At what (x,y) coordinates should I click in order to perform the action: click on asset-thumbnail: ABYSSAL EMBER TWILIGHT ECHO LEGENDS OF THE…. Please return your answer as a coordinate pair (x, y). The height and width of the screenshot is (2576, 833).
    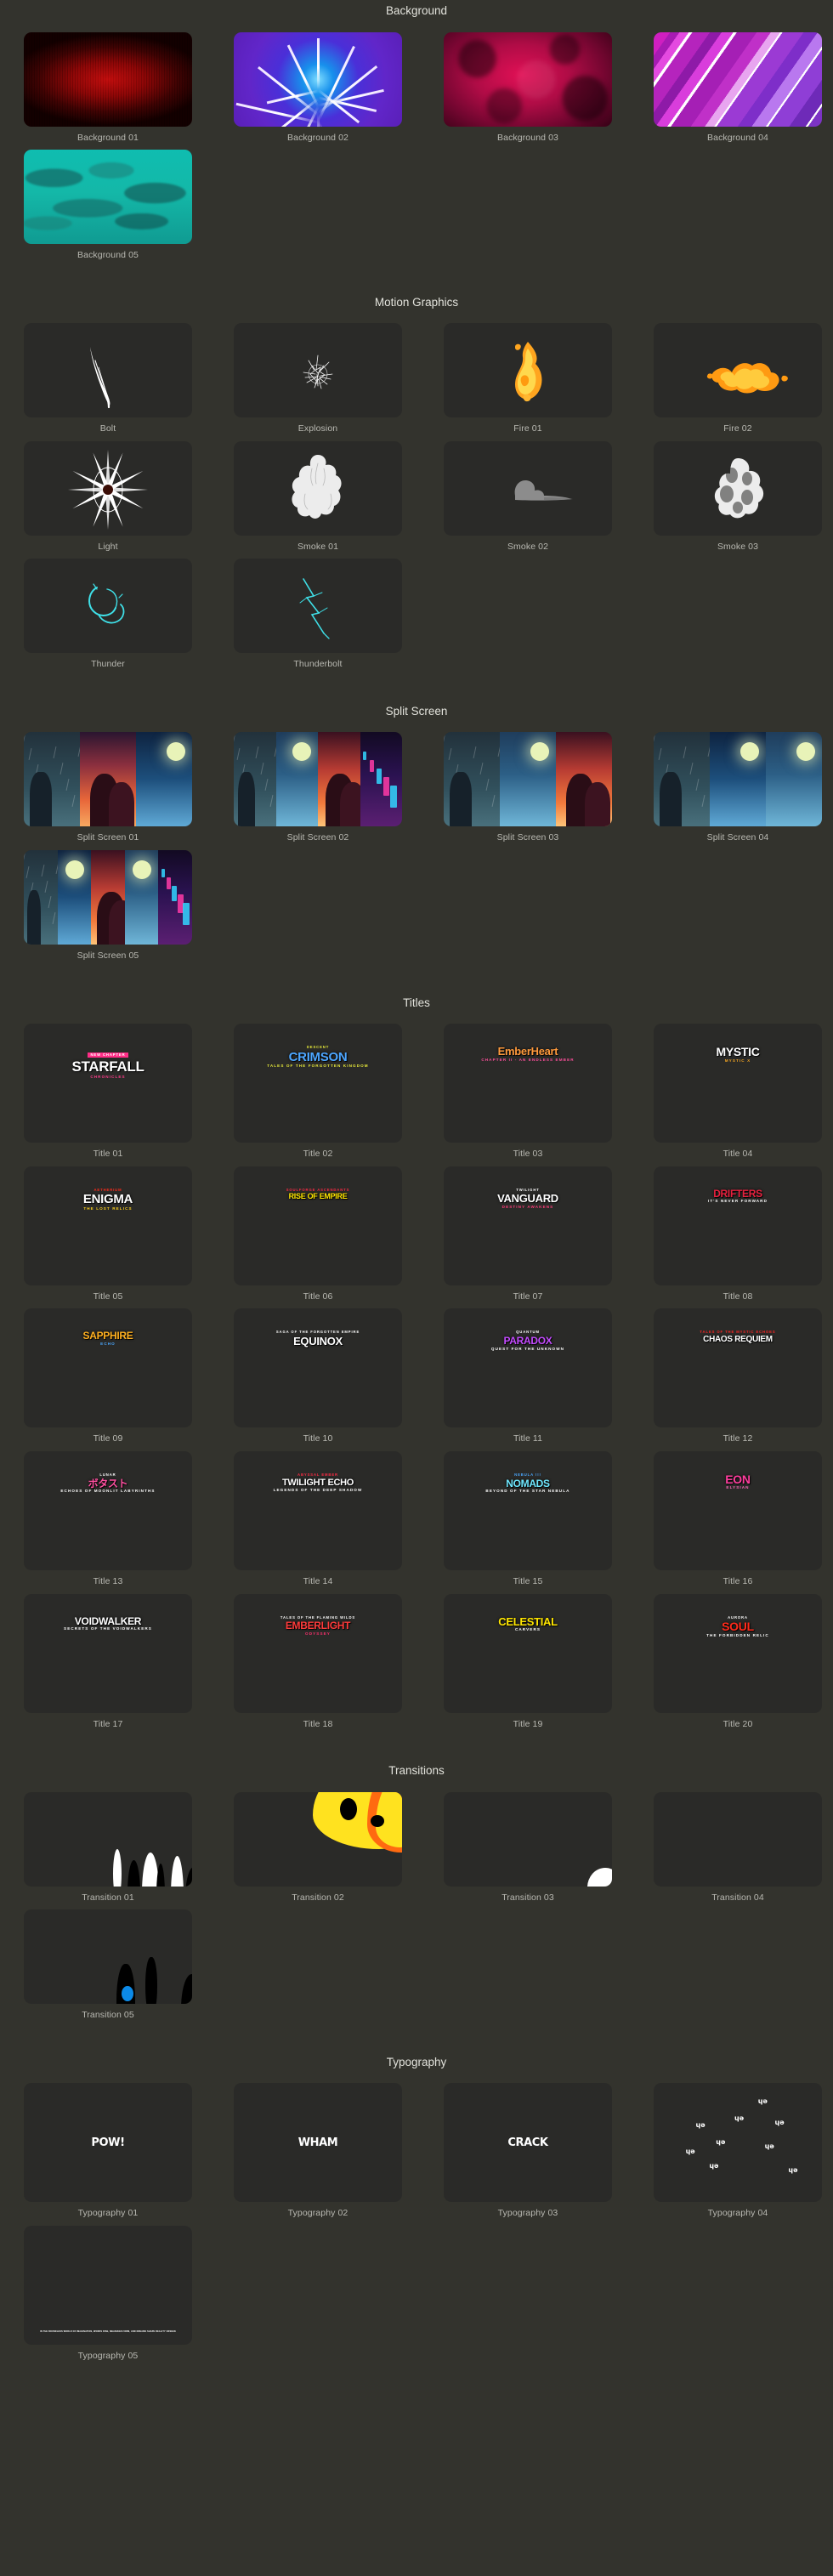
    Looking at the image, I should click on (318, 1510).